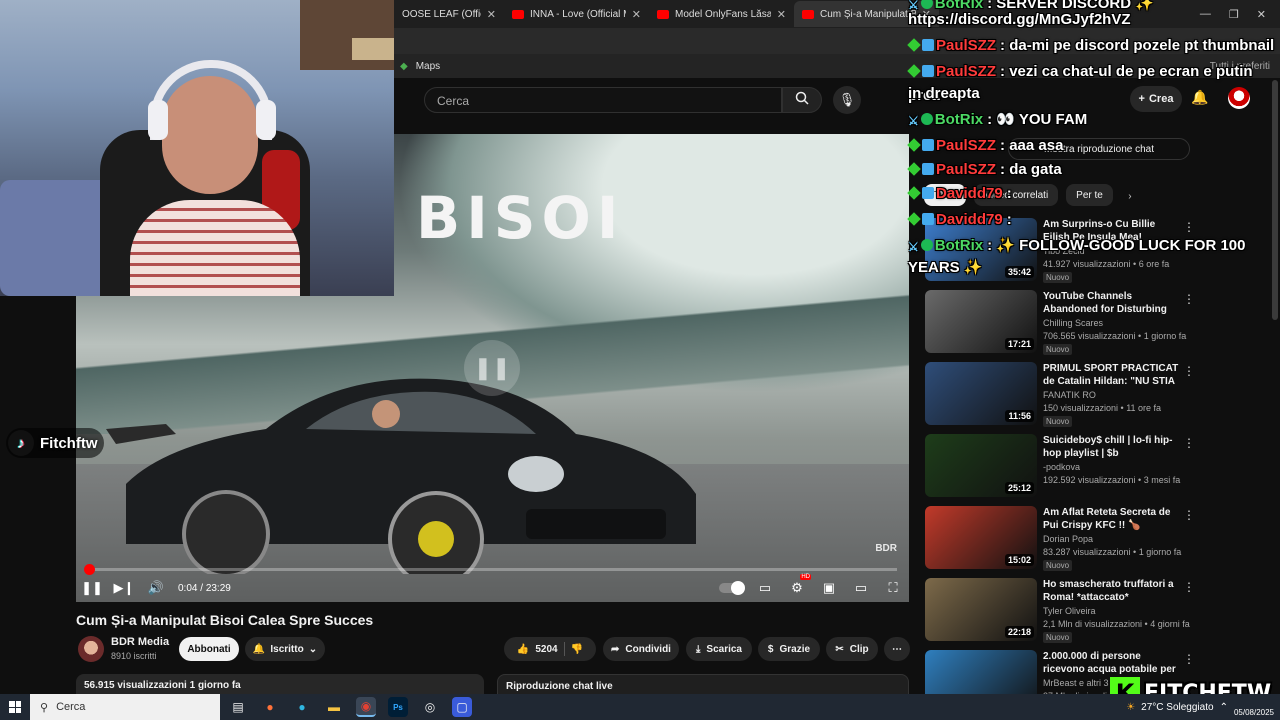  I want to click on browser-tab: OOSE LEAF (Official Mu ✕, so click(449, 14).